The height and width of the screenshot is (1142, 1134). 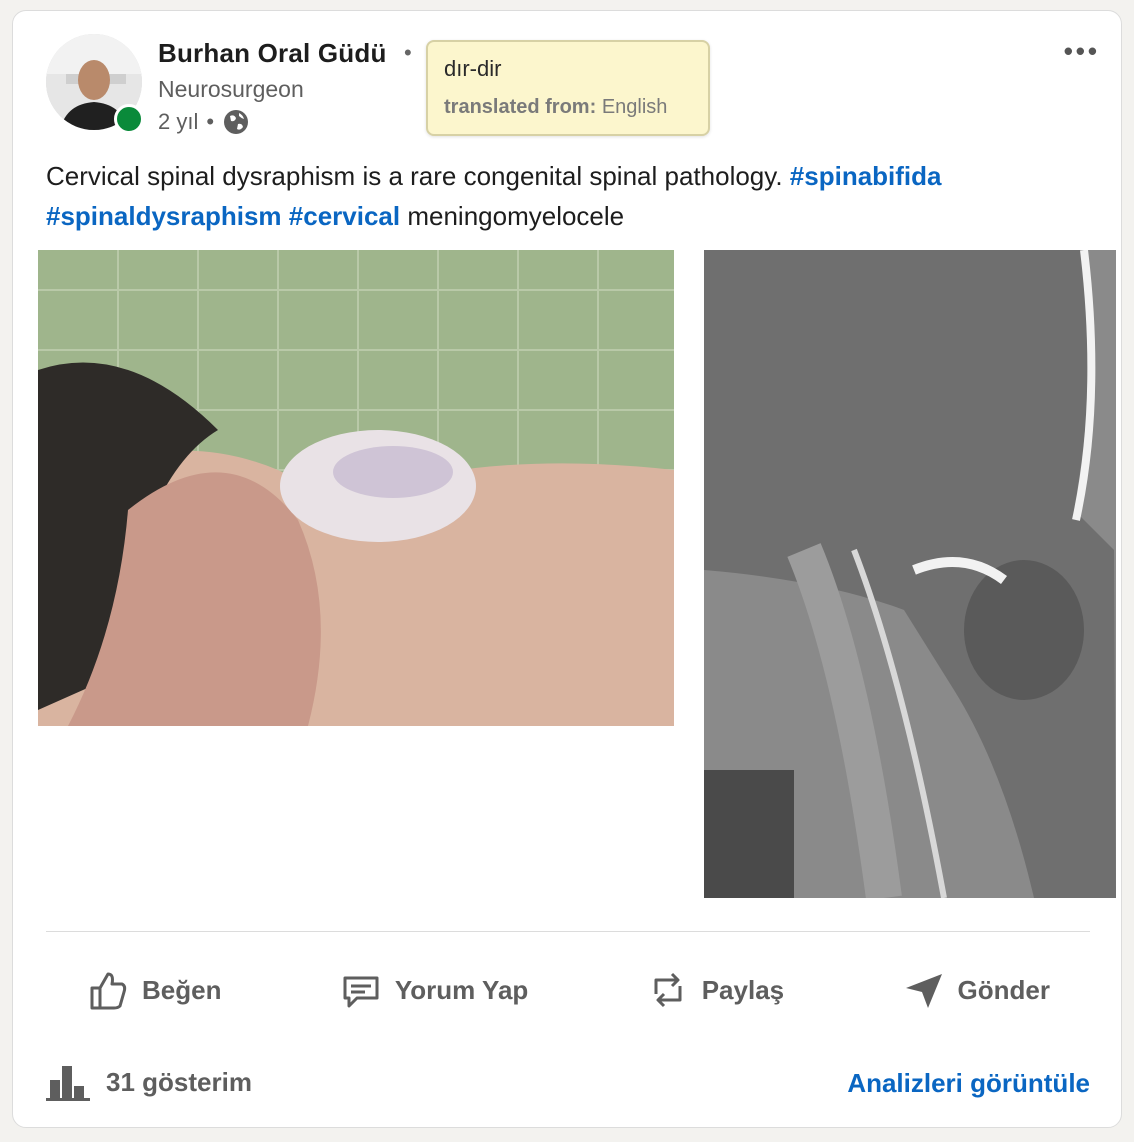 What do you see at coordinates (344, 216) in the screenshot?
I see `hashtag-cervical: #cervical` at bounding box center [344, 216].